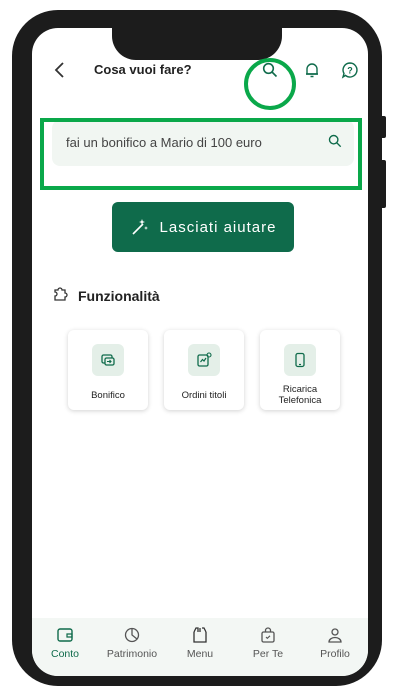 The width and height of the screenshot is (394, 692). I want to click on gift-bag-icon, so click(268, 636).